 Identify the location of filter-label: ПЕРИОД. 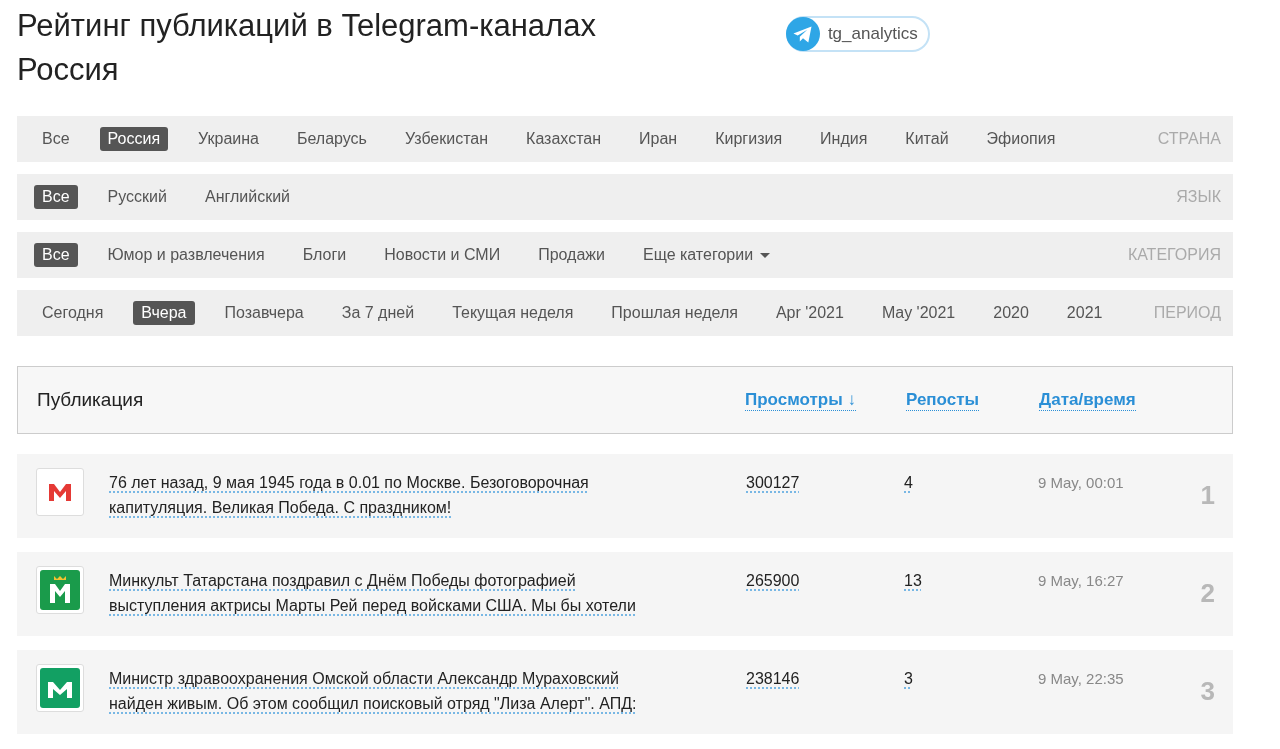
(1187, 313).